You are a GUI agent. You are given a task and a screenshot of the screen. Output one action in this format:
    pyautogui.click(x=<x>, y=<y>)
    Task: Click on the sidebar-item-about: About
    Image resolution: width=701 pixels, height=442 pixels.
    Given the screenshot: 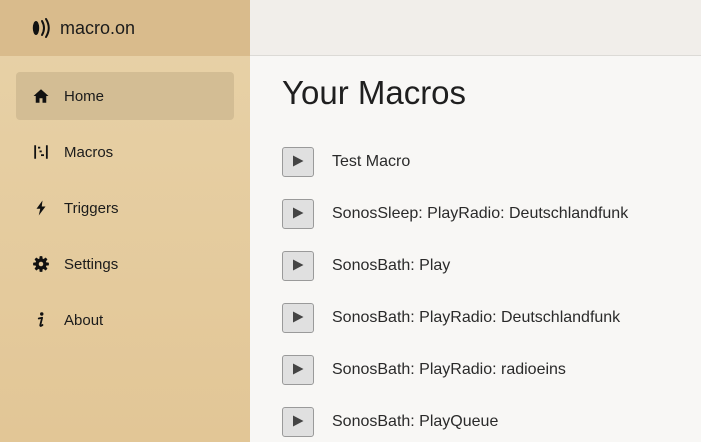 What is the action you would take?
    pyautogui.click(x=125, y=320)
    